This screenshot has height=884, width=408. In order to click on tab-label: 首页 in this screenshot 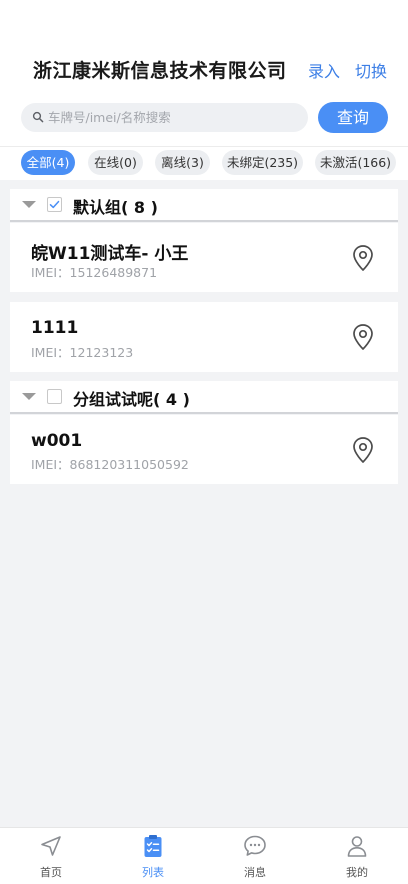, I will do `click(51, 872)`.